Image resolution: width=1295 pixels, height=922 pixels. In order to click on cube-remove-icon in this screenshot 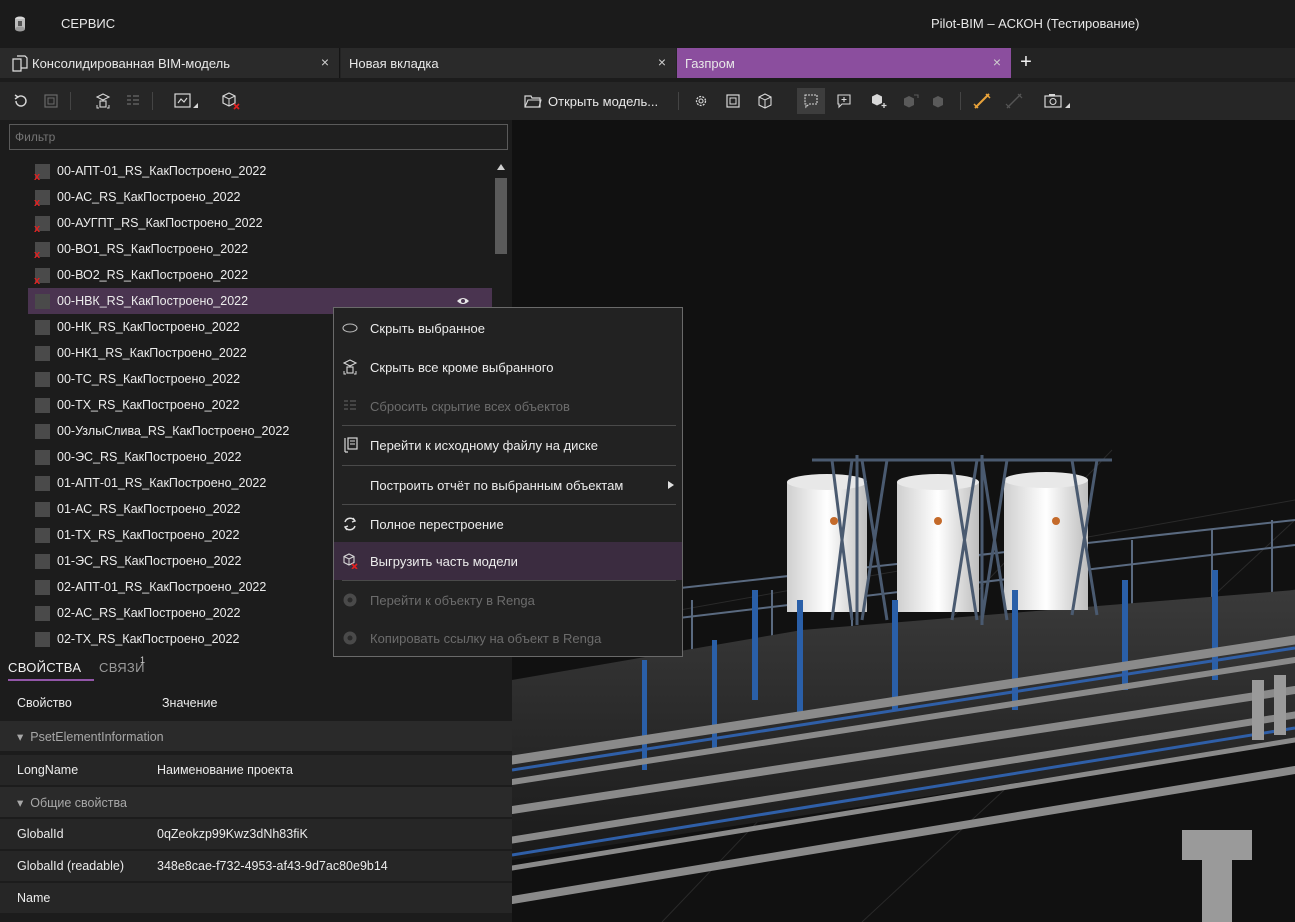, I will do `click(938, 102)`.